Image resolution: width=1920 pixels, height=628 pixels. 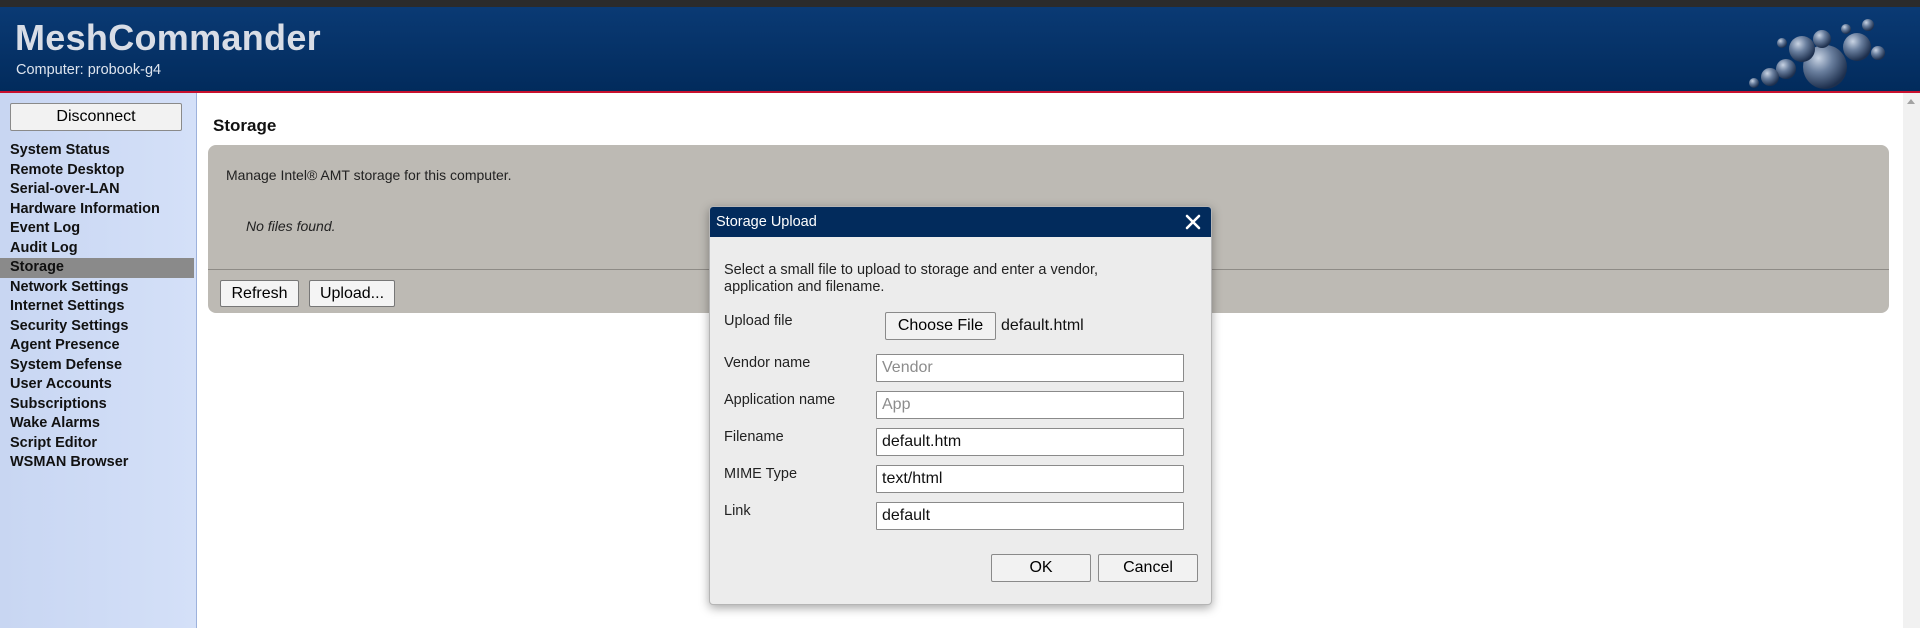 I want to click on sidebar-item-script-editor: Script Editor, so click(x=97, y=444).